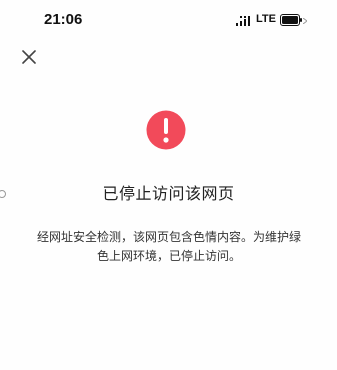 Image resolution: width=337 pixels, height=370 pixels. I want to click on signal-icon, so click(243, 21).